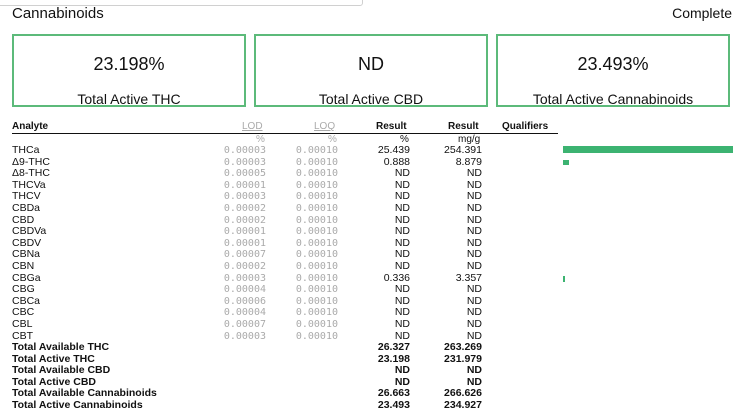 The height and width of the screenshot is (413, 751). I want to click on result-percent-cell: 23.493, so click(393, 405).